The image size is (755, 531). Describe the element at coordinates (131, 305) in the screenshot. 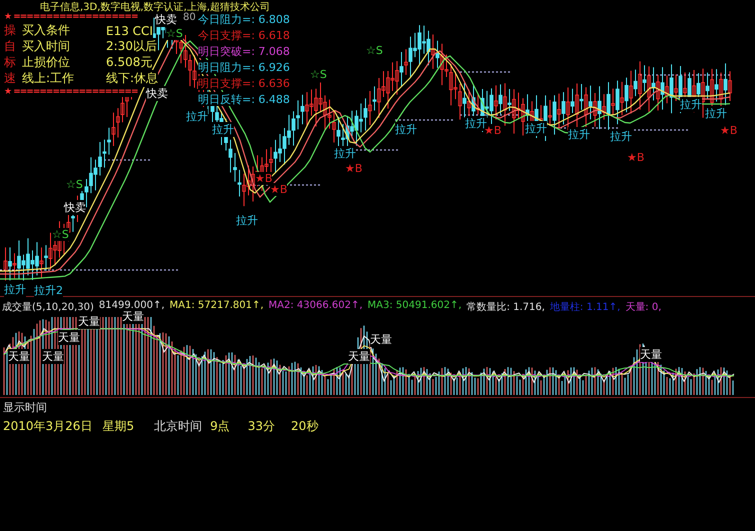

I see `volume-indicator-text: 81499.000↑,` at that location.